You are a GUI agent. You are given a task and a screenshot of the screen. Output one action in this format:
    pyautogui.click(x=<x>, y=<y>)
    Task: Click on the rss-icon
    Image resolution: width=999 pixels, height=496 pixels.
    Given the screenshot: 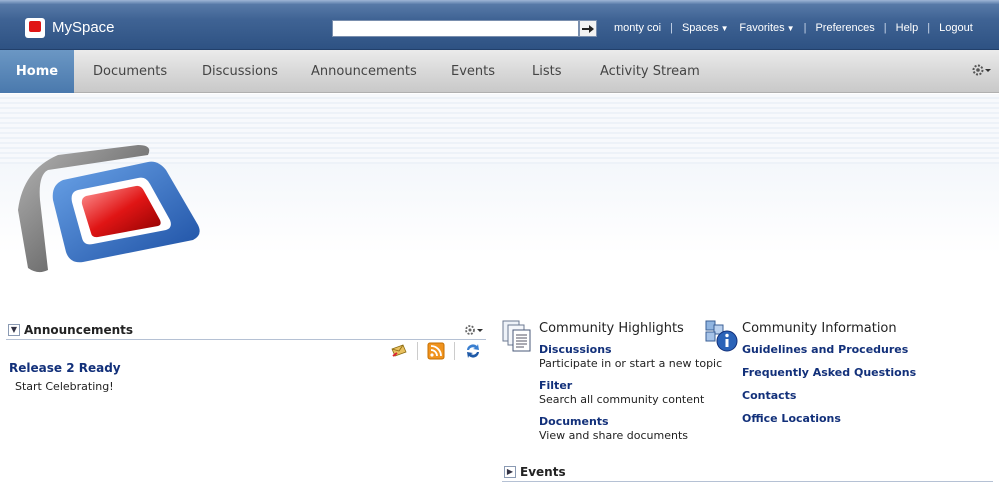 What is the action you would take?
    pyautogui.click(x=436, y=351)
    